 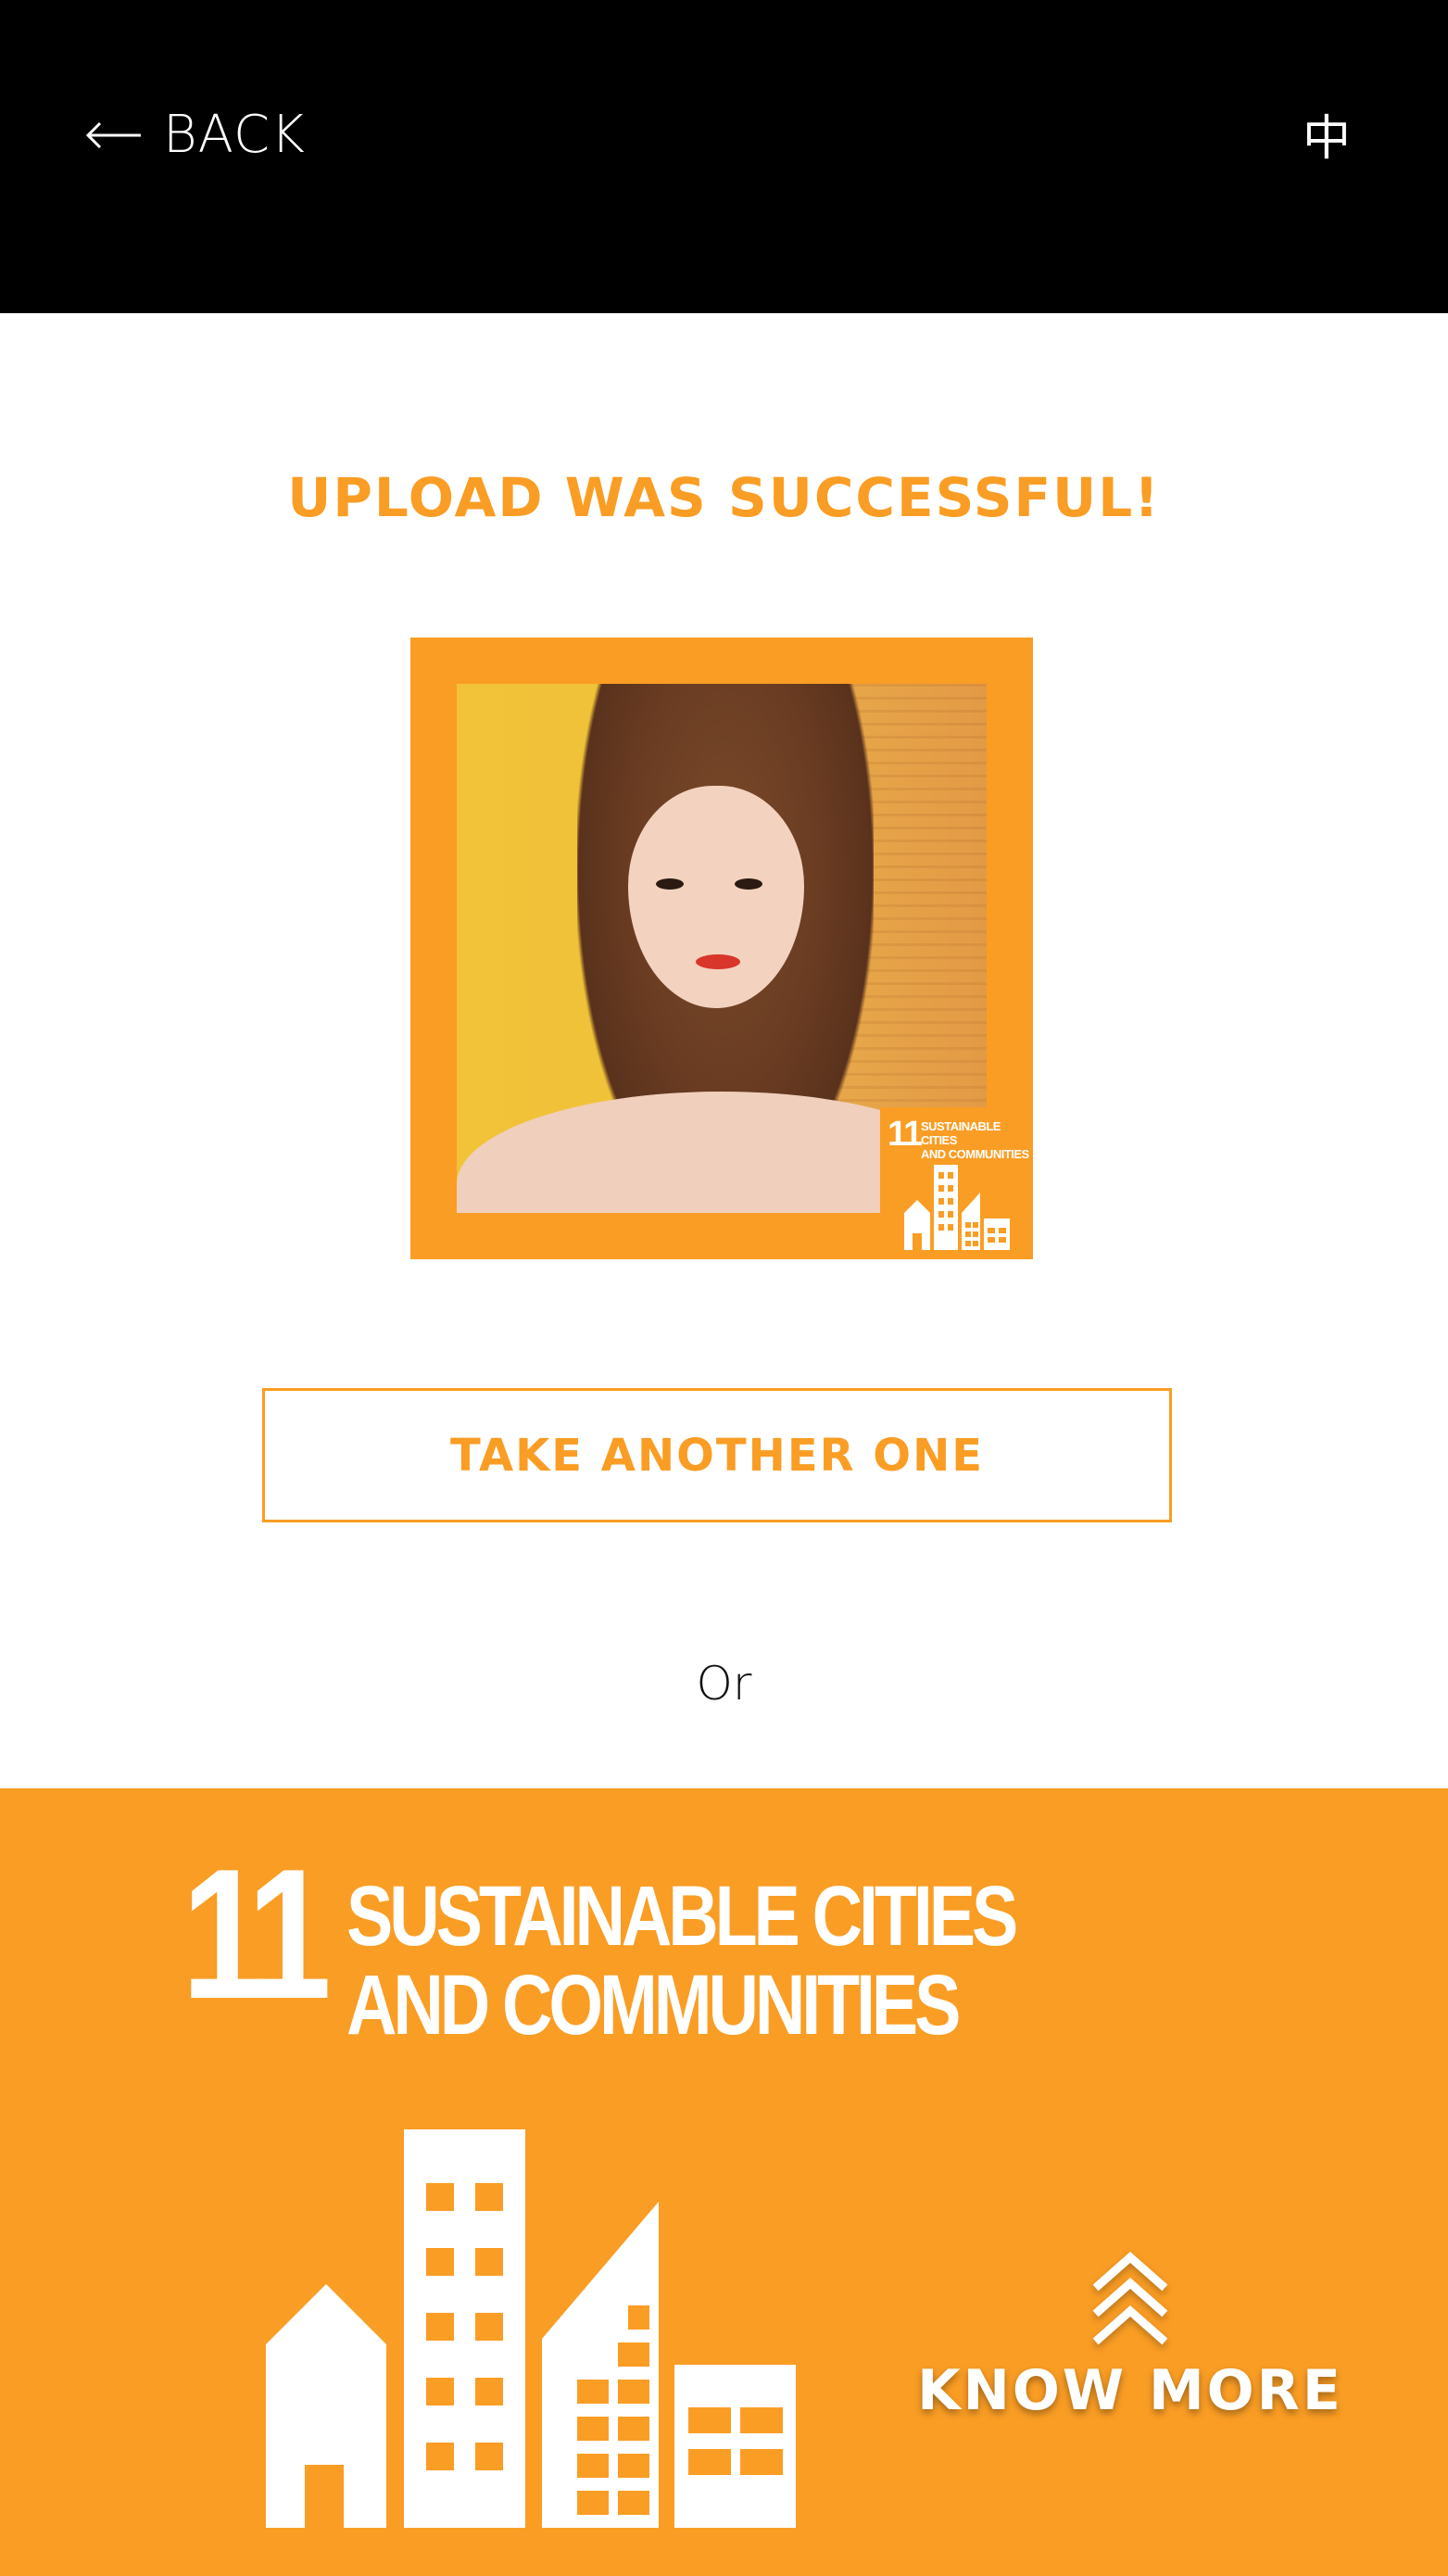 I want to click on back-button: BACK, so click(x=195, y=135).